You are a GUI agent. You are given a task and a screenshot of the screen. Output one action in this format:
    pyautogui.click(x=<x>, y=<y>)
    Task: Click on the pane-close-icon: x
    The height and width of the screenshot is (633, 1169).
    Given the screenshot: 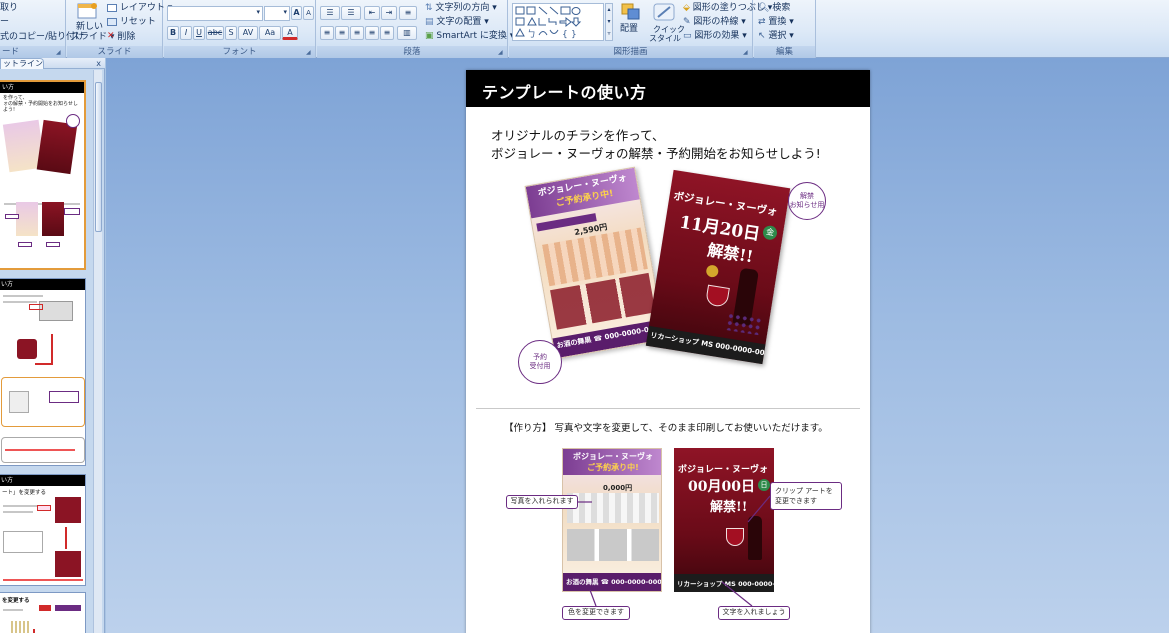 What is the action you would take?
    pyautogui.click(x=98, y=63)
    